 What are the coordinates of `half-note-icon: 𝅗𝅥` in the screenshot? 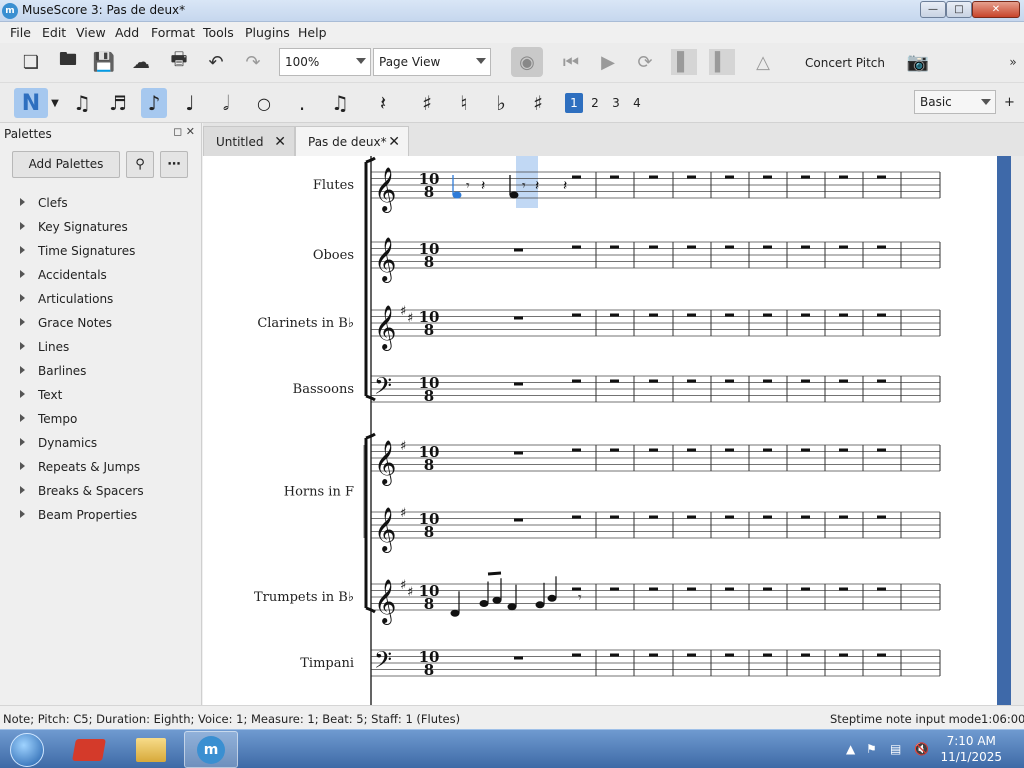 It's located at (226, 103).